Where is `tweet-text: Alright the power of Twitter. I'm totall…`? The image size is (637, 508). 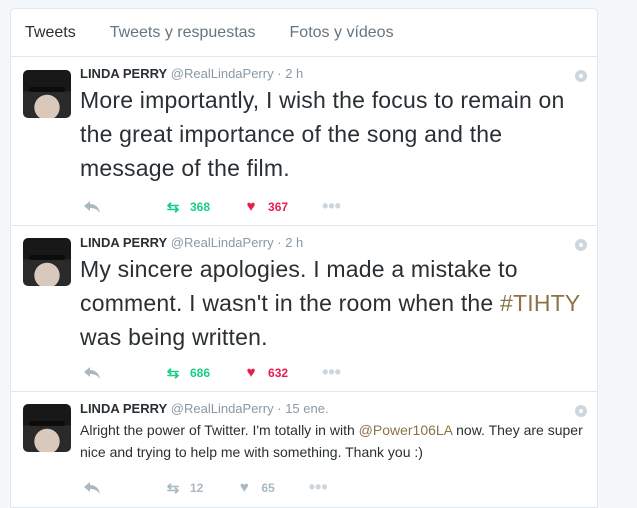
tweet-text: Alright the power of Twitter. I'm totall… is located at coordinates (334, 441).